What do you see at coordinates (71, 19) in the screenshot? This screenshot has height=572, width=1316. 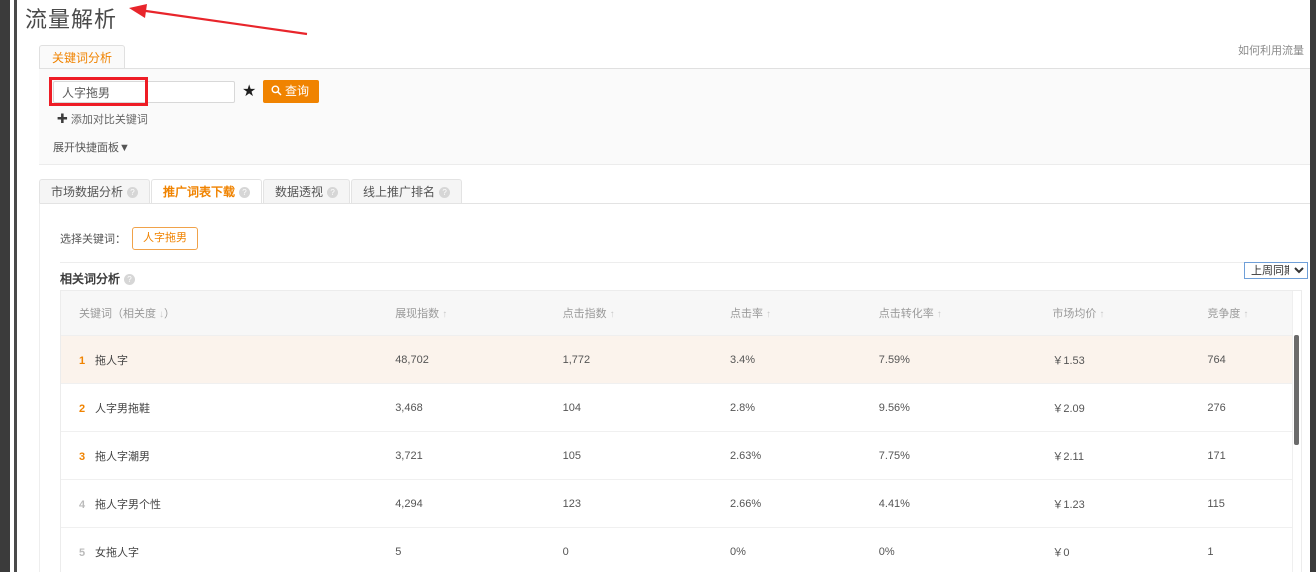 I see `page-title: 流量解析` at bounding box center [71, 19].